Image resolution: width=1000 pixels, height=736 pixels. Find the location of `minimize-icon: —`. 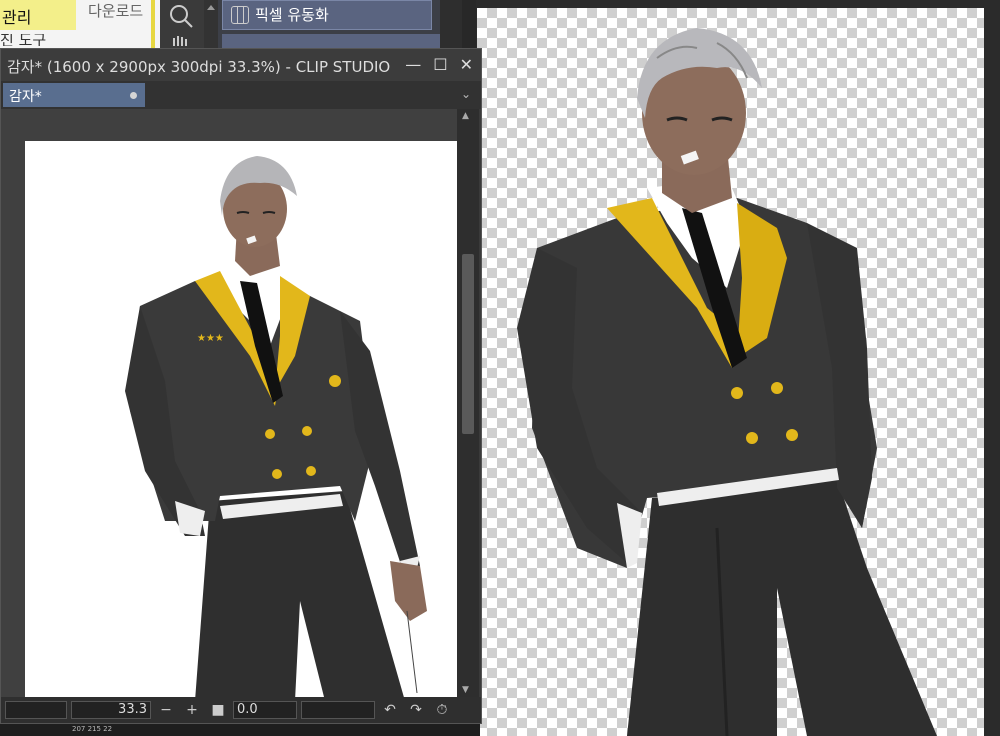

minimize-icon: — is located at coordinates (413, 64).